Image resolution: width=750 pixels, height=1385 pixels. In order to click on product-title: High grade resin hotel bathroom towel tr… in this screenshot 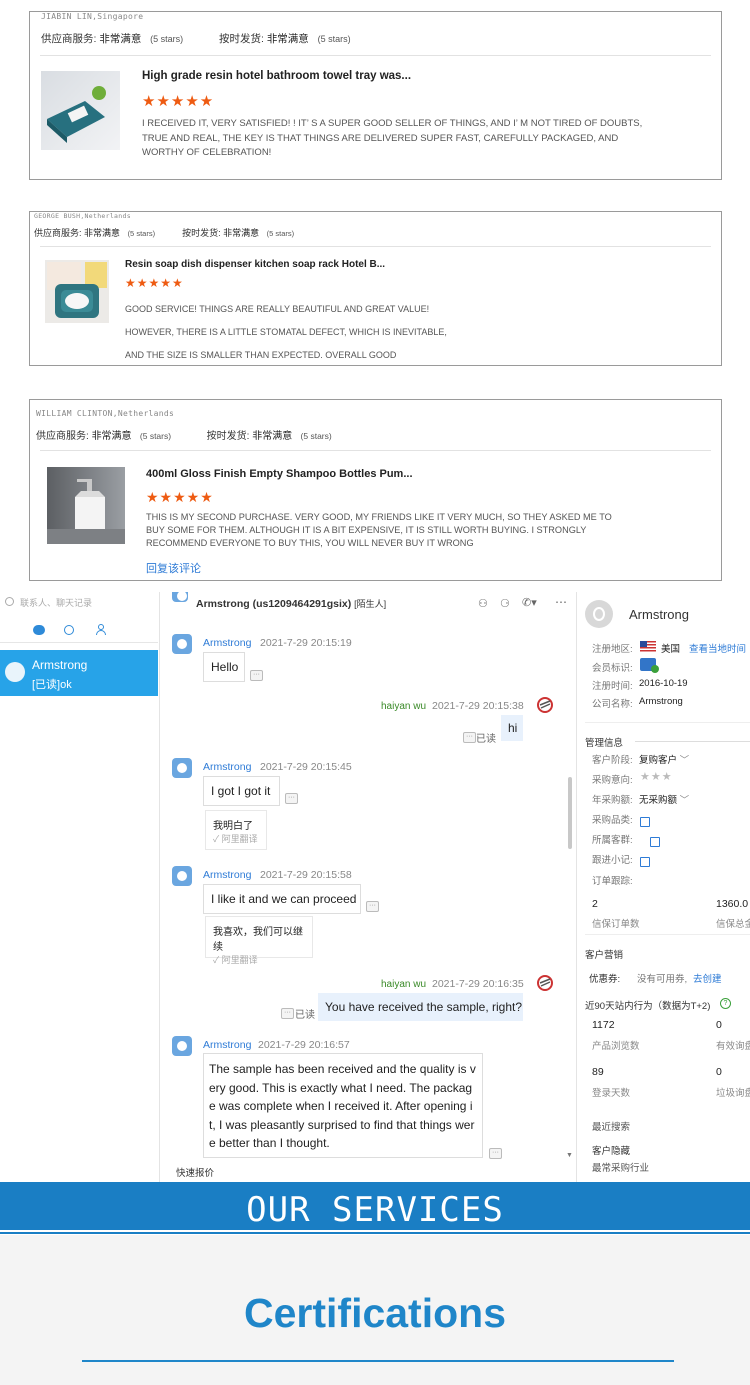, I will do `click(276, 76)`.